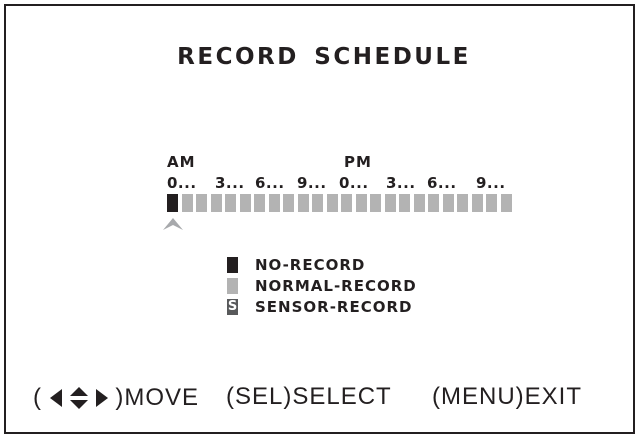  I want to click on legend-label: NO-RECORD, so click(310, 265).